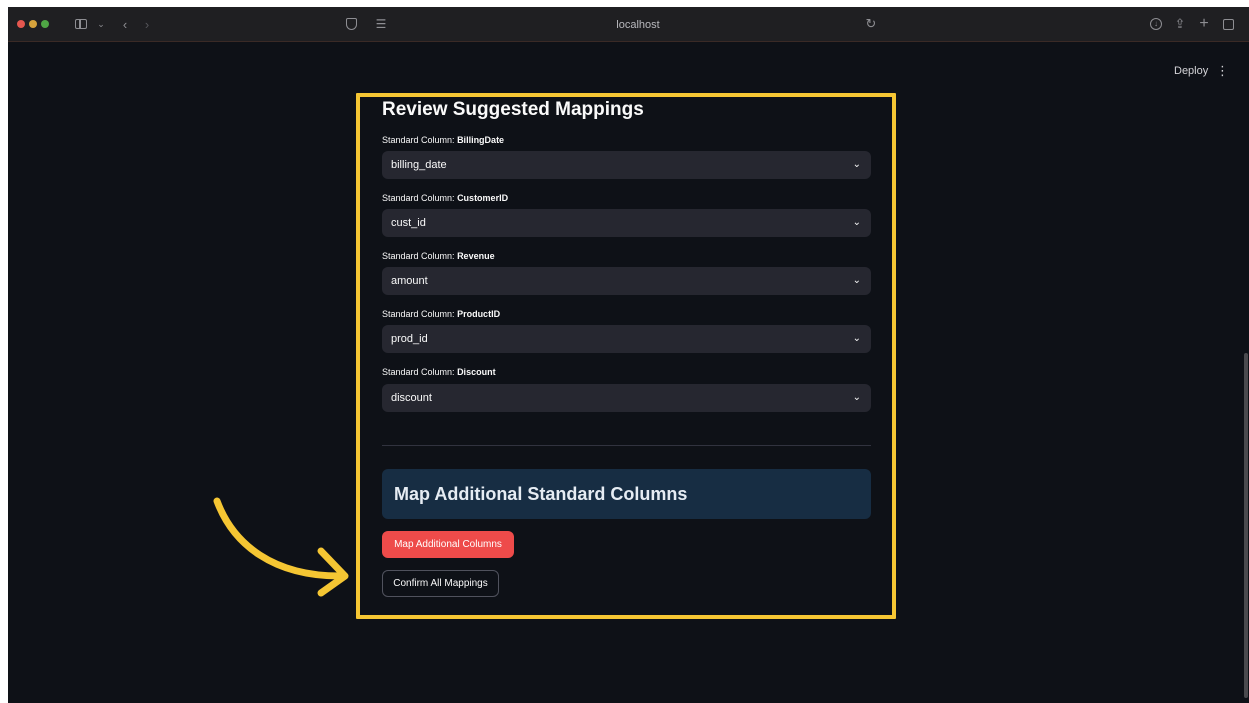  Describe the element at coordinates (871, 24) in the screenshot. I see `reload-icon: ↻` at that location.